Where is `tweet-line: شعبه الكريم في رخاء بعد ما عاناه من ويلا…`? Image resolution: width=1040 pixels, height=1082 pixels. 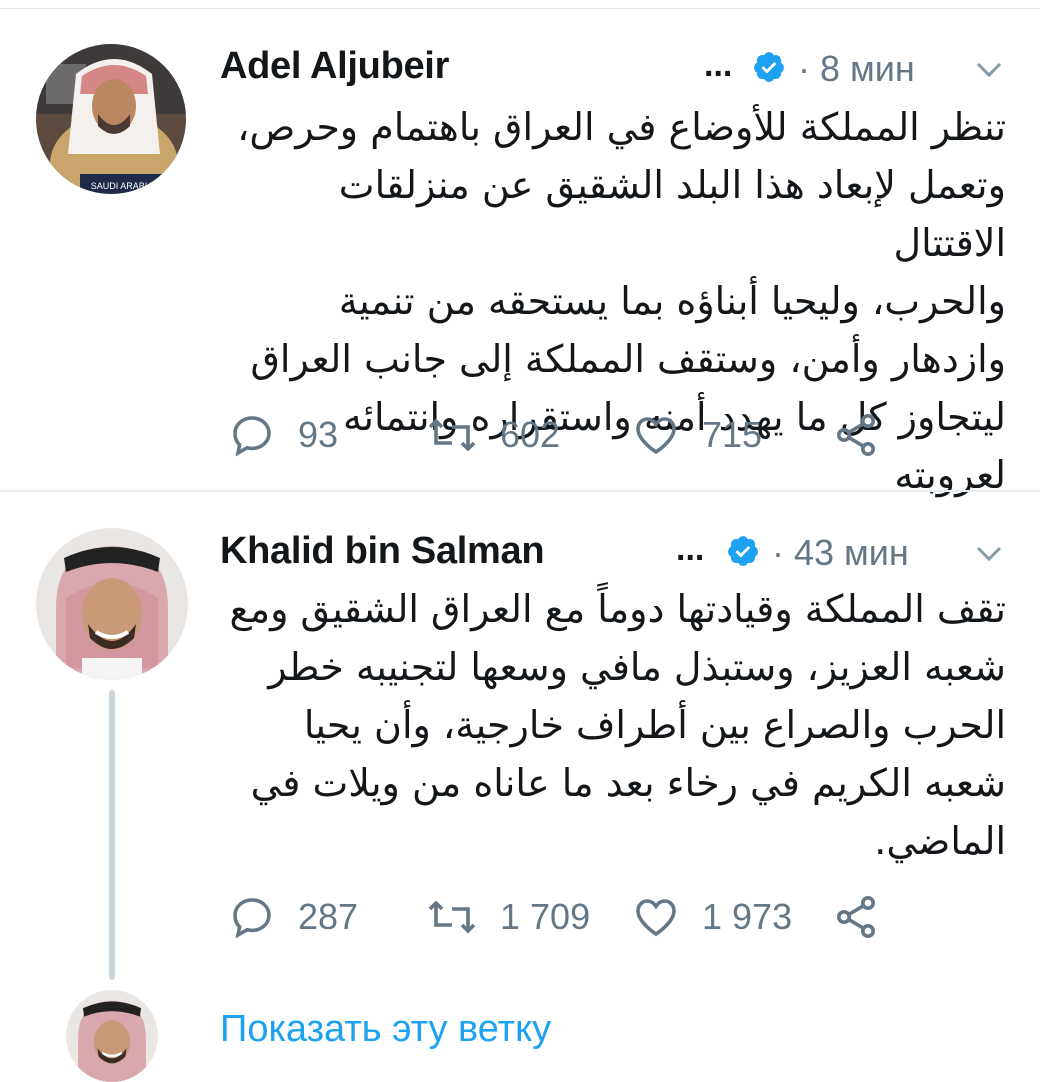 tweet-line: شعبه الكريم في رخاء بعد ما عاناه من ويلا… is located at coordinates (628, 783).